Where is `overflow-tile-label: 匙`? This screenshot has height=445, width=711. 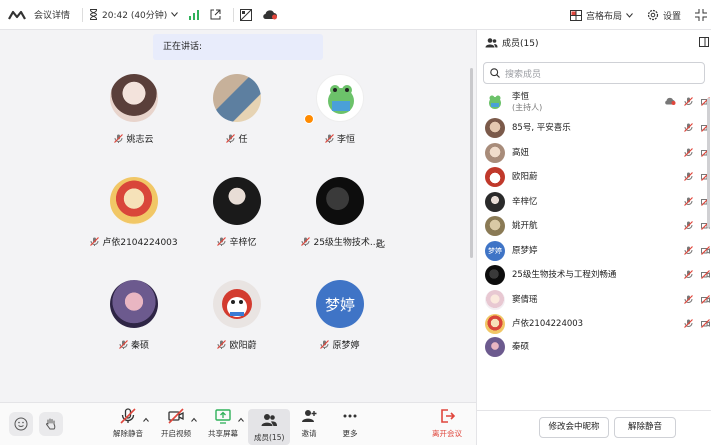 overflow-tile-label: 匙 is located at coordinates (381, 245).